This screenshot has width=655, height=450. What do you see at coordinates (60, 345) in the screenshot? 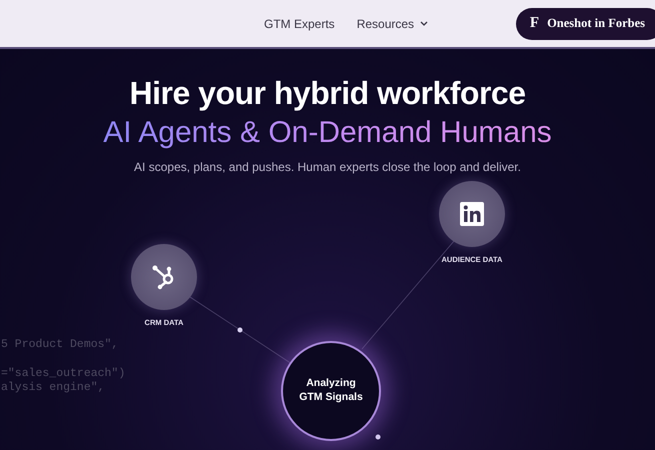
I see `code-line: 5 Product Demos",` at bounding box center [60, 345].